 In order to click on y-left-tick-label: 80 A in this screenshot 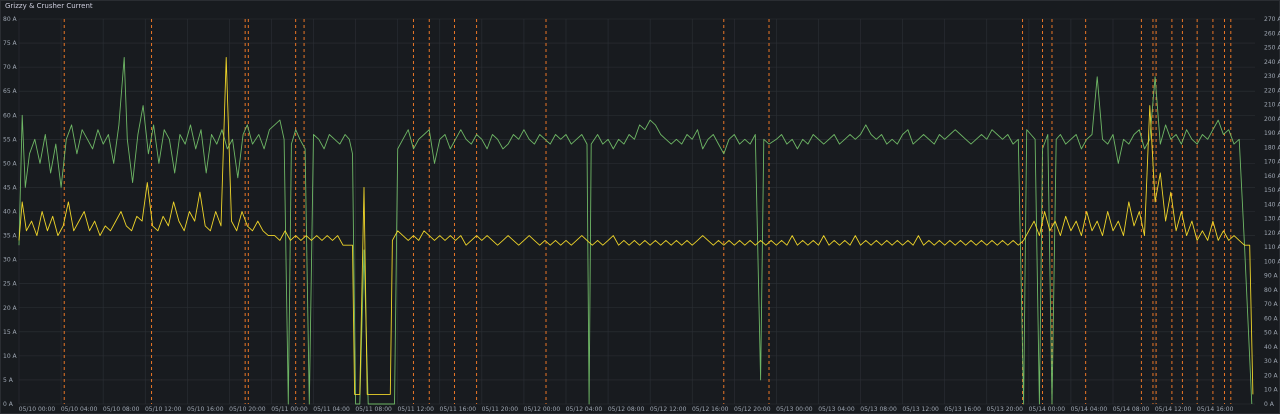, I will do `click(10, 19)`.